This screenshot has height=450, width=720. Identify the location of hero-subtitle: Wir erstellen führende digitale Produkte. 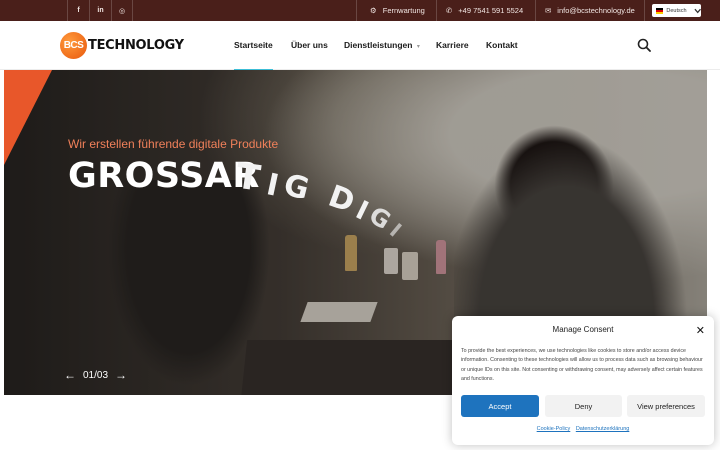
(173, 144).